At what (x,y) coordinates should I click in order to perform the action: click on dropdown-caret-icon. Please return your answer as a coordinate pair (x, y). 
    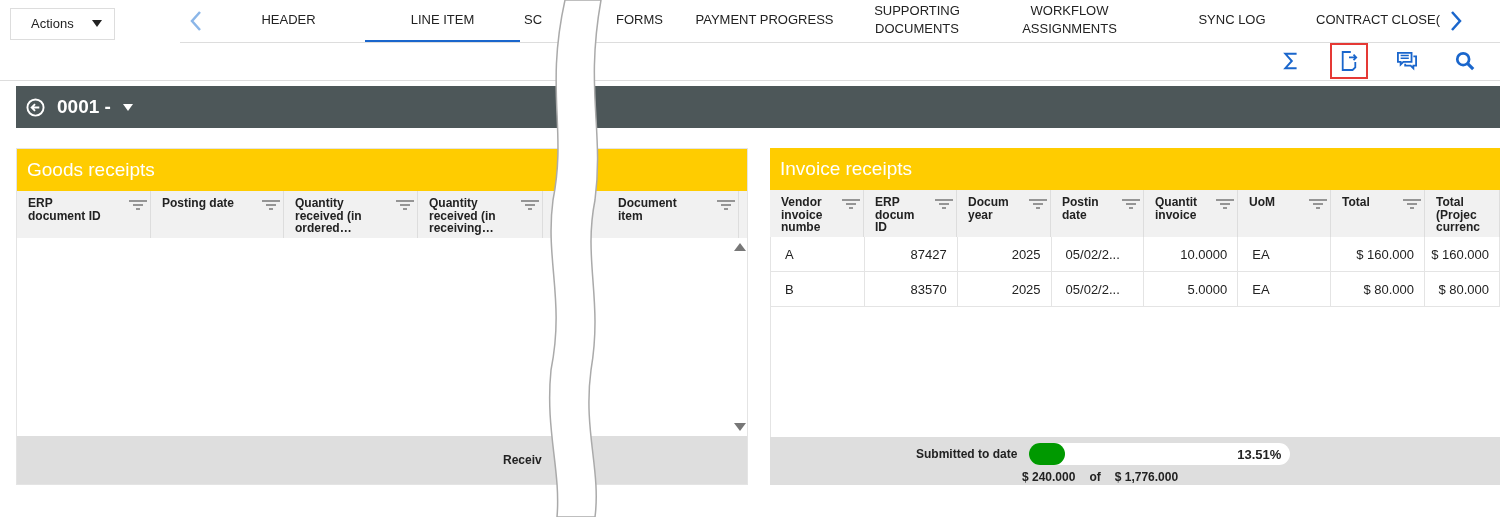
    Looking at the image, I should click on (127, 107).